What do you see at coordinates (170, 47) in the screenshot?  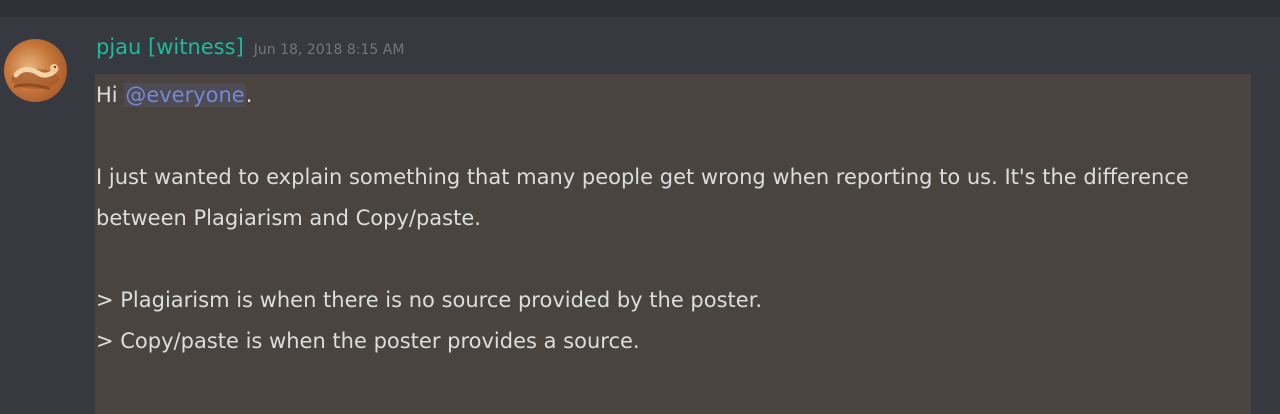 I see `author-name: pjau [witness]` at bounding box center [170, 47].